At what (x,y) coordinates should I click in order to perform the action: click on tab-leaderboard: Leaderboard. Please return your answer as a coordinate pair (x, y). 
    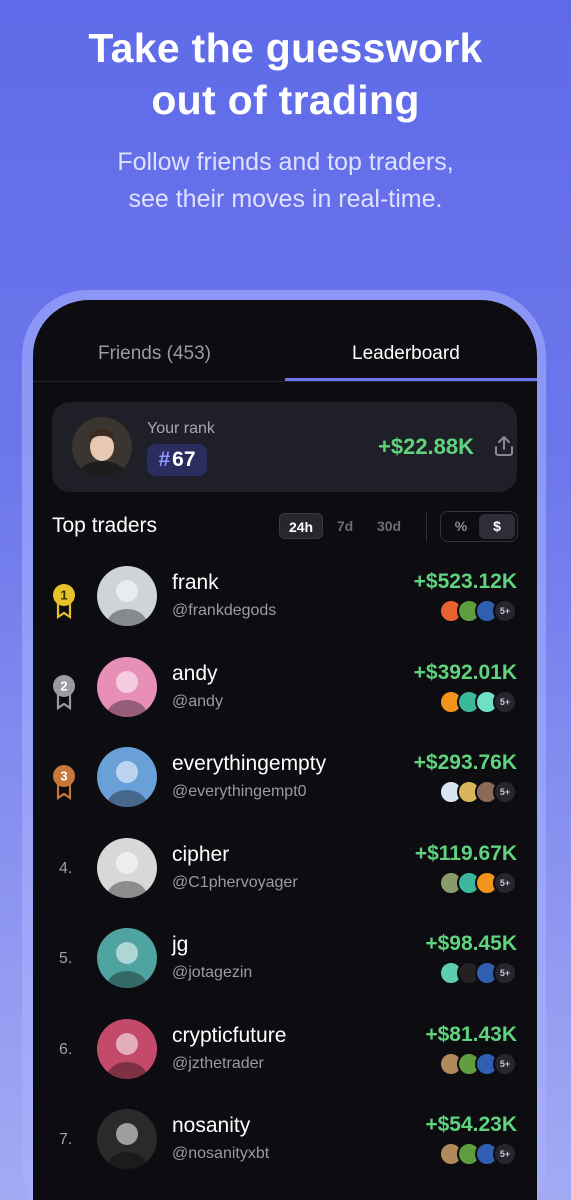
    Looking at the image, I should click on (406, 354).